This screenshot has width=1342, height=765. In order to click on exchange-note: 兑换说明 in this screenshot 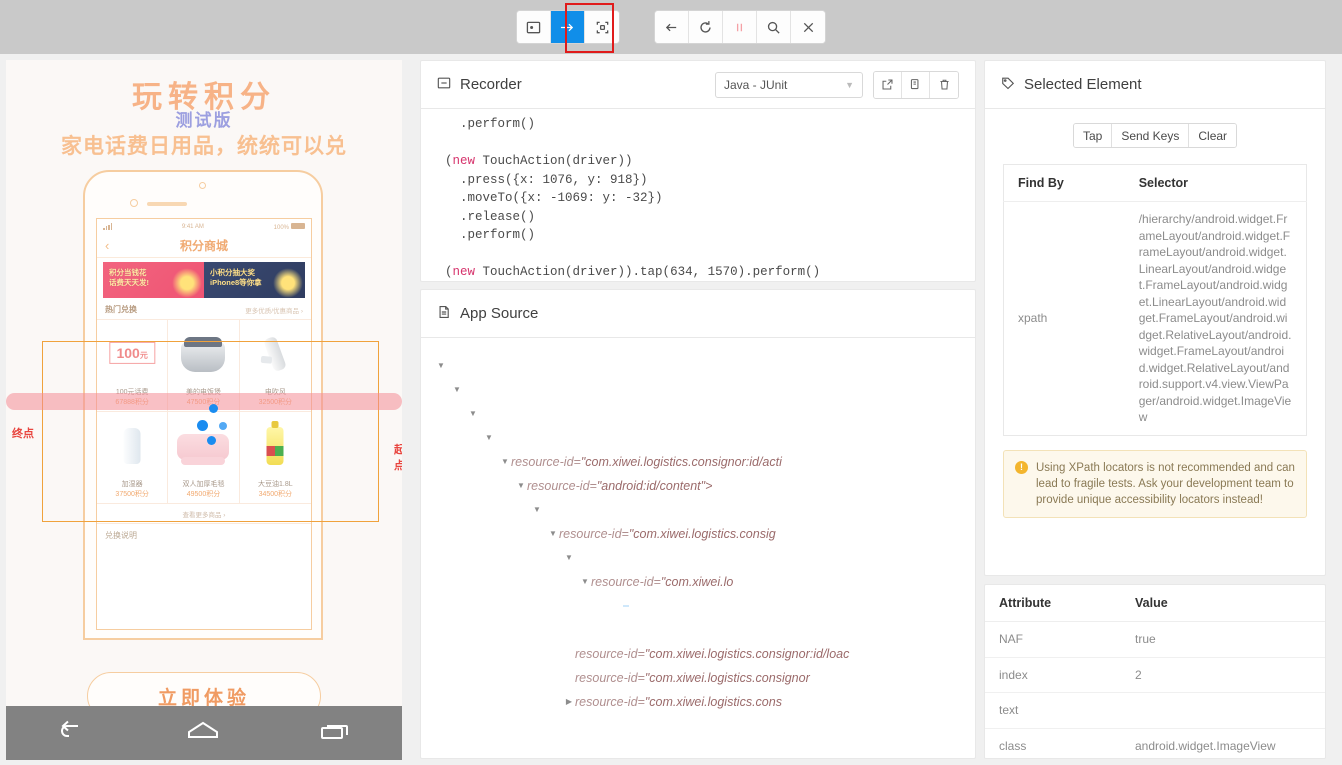, I will do `click(204, 535)`.